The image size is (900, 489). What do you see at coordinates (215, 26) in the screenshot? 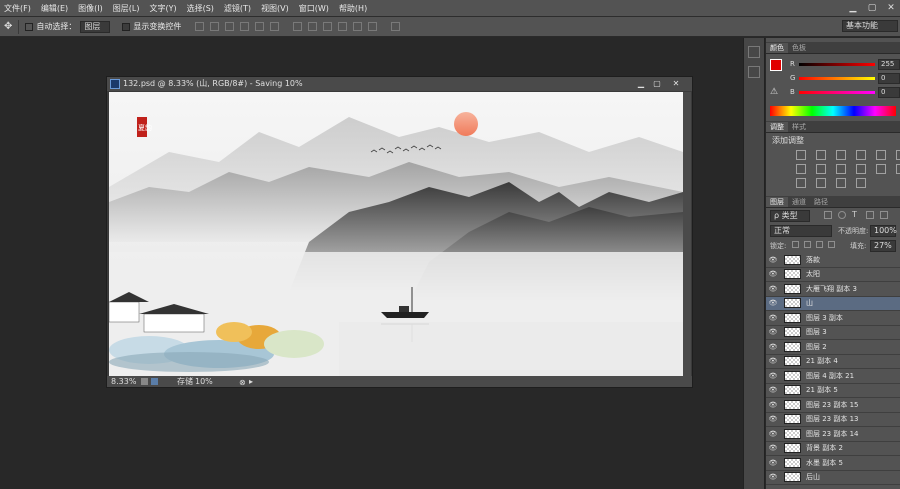
I see `align-vcenter-icon` at bounding box center [215, 26].